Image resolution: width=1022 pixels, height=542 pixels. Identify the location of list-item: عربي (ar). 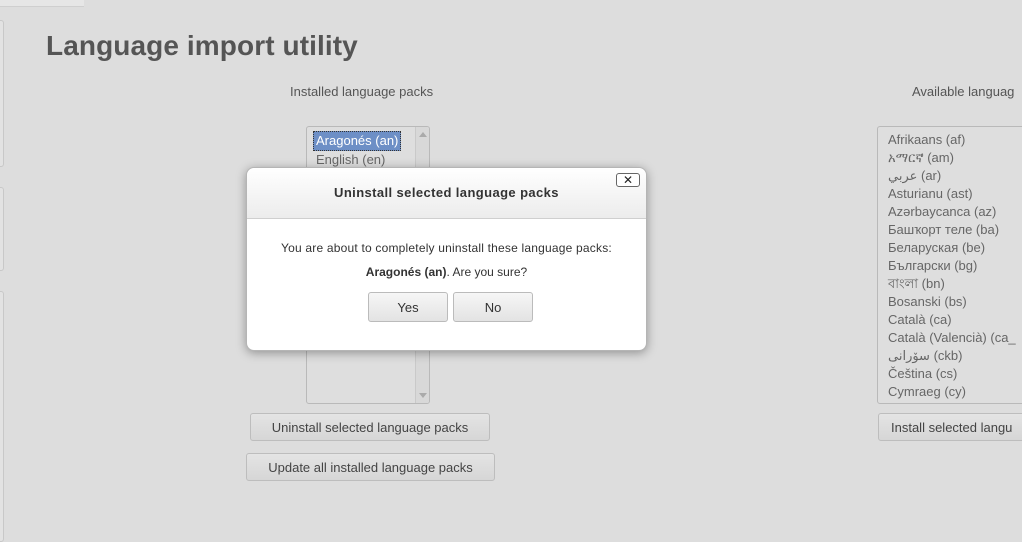
(954, 176).